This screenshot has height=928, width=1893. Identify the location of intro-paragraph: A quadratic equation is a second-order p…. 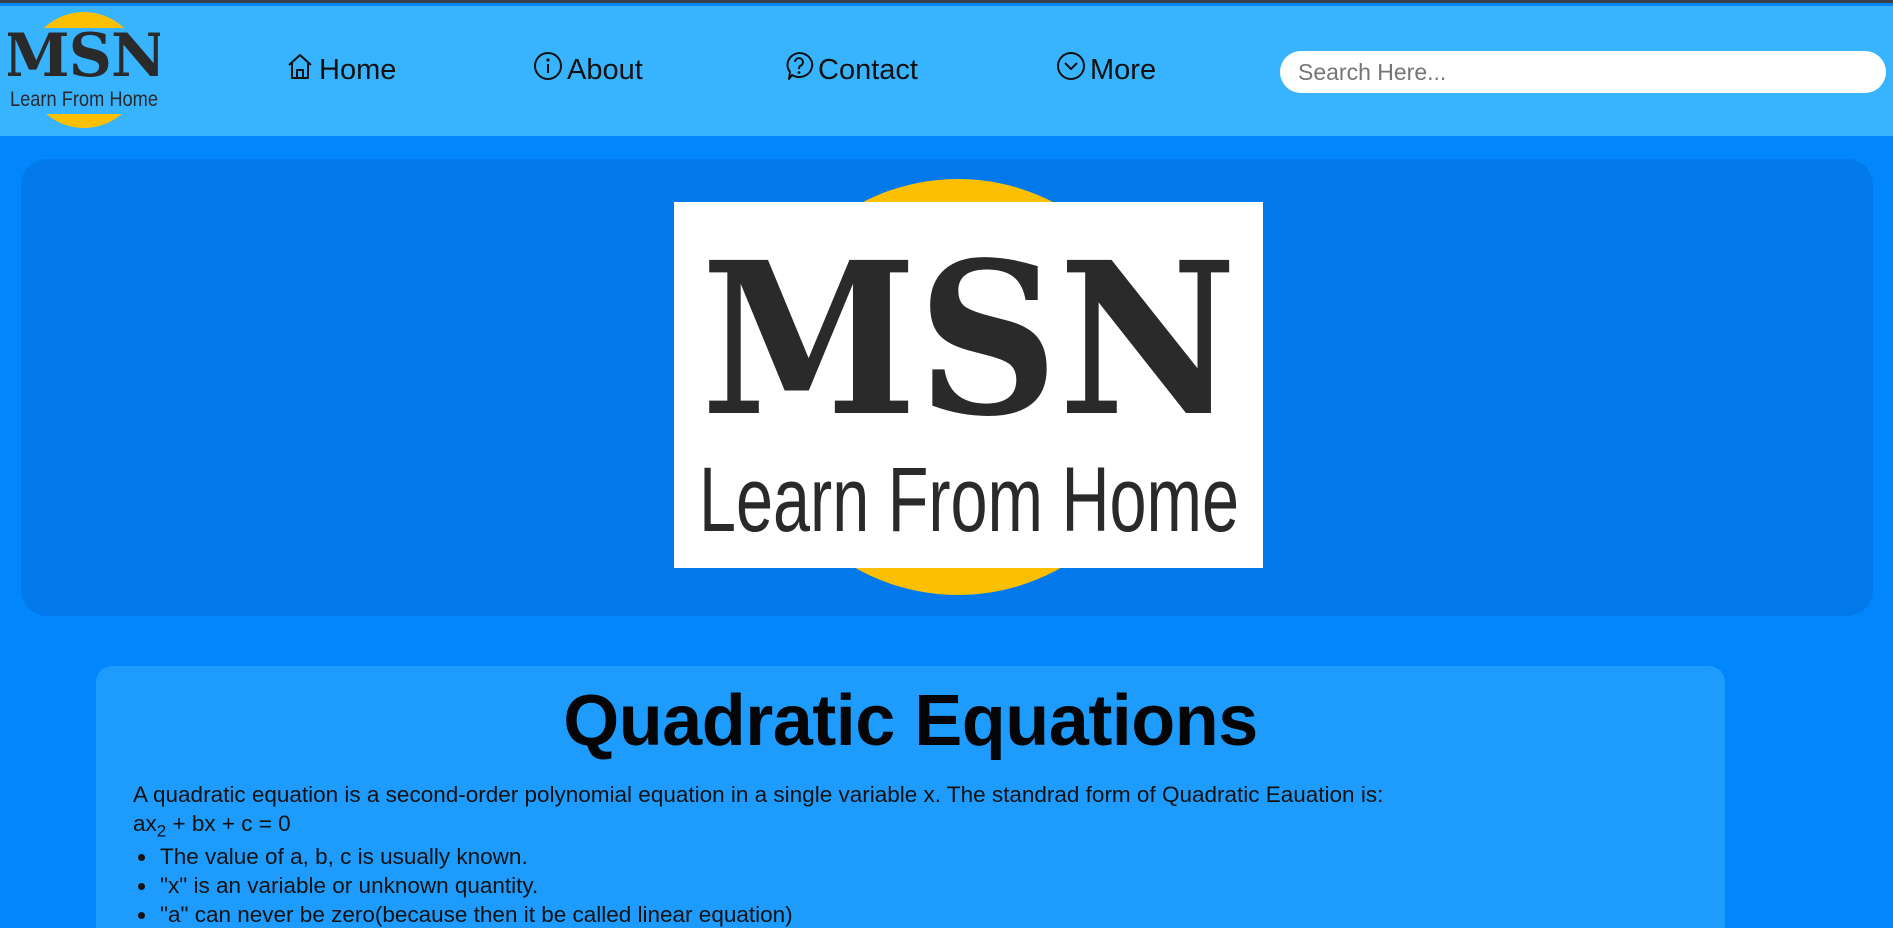
(758, 794).